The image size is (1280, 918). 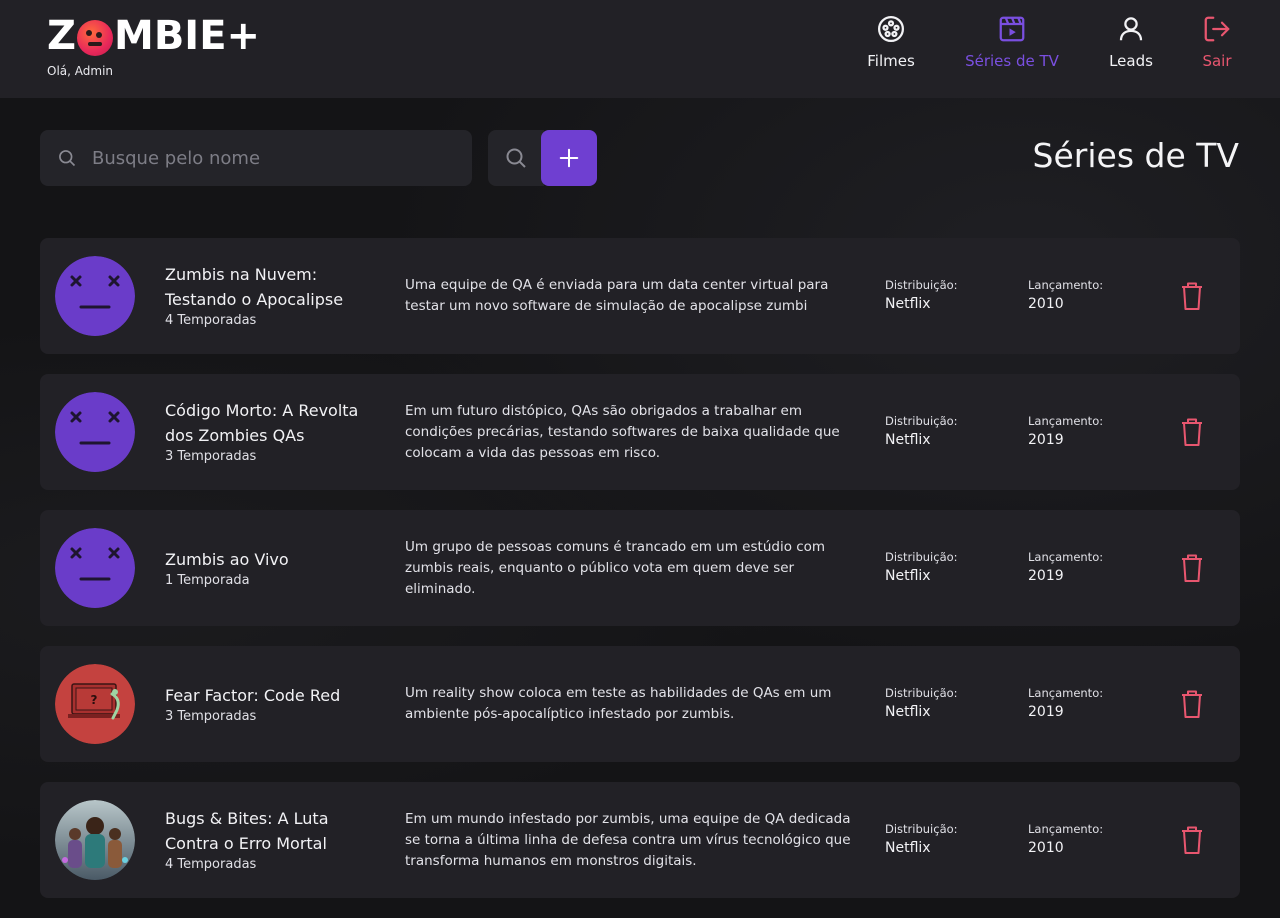 I want to click on nav-item-leads: Leads, so click(x=1131, y=49).